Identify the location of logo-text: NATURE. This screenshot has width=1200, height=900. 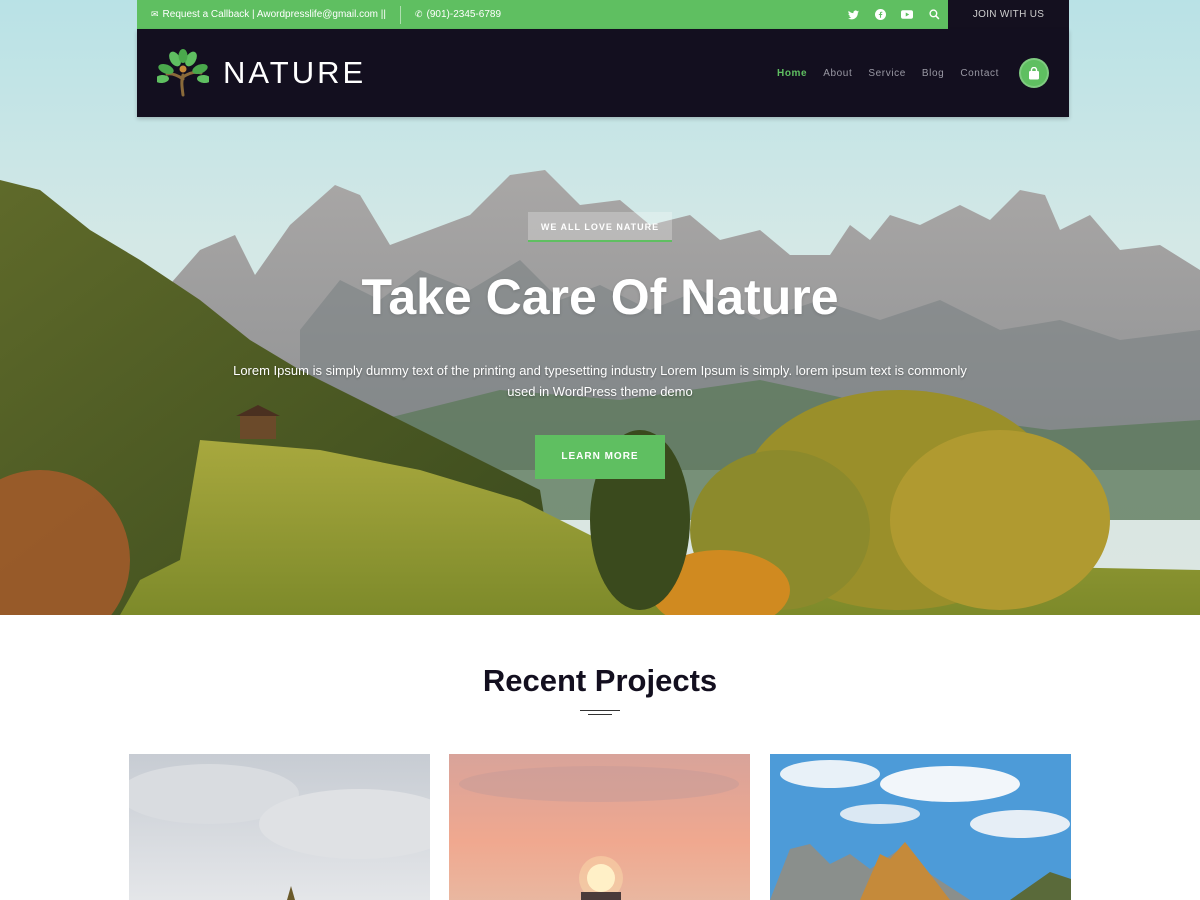
(295, 72).